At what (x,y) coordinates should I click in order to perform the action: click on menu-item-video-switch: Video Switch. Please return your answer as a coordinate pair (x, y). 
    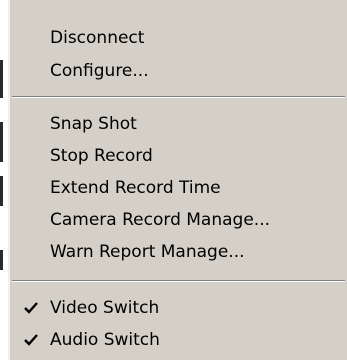
    Looking at the image, I should click on (178, 308).